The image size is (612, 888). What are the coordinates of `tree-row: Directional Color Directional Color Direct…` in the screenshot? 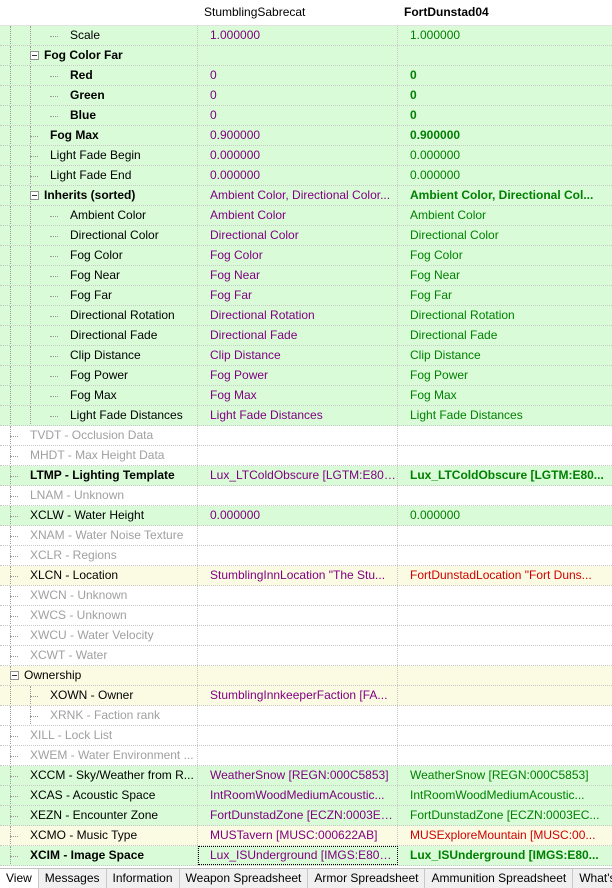 It's located at (306, 236).